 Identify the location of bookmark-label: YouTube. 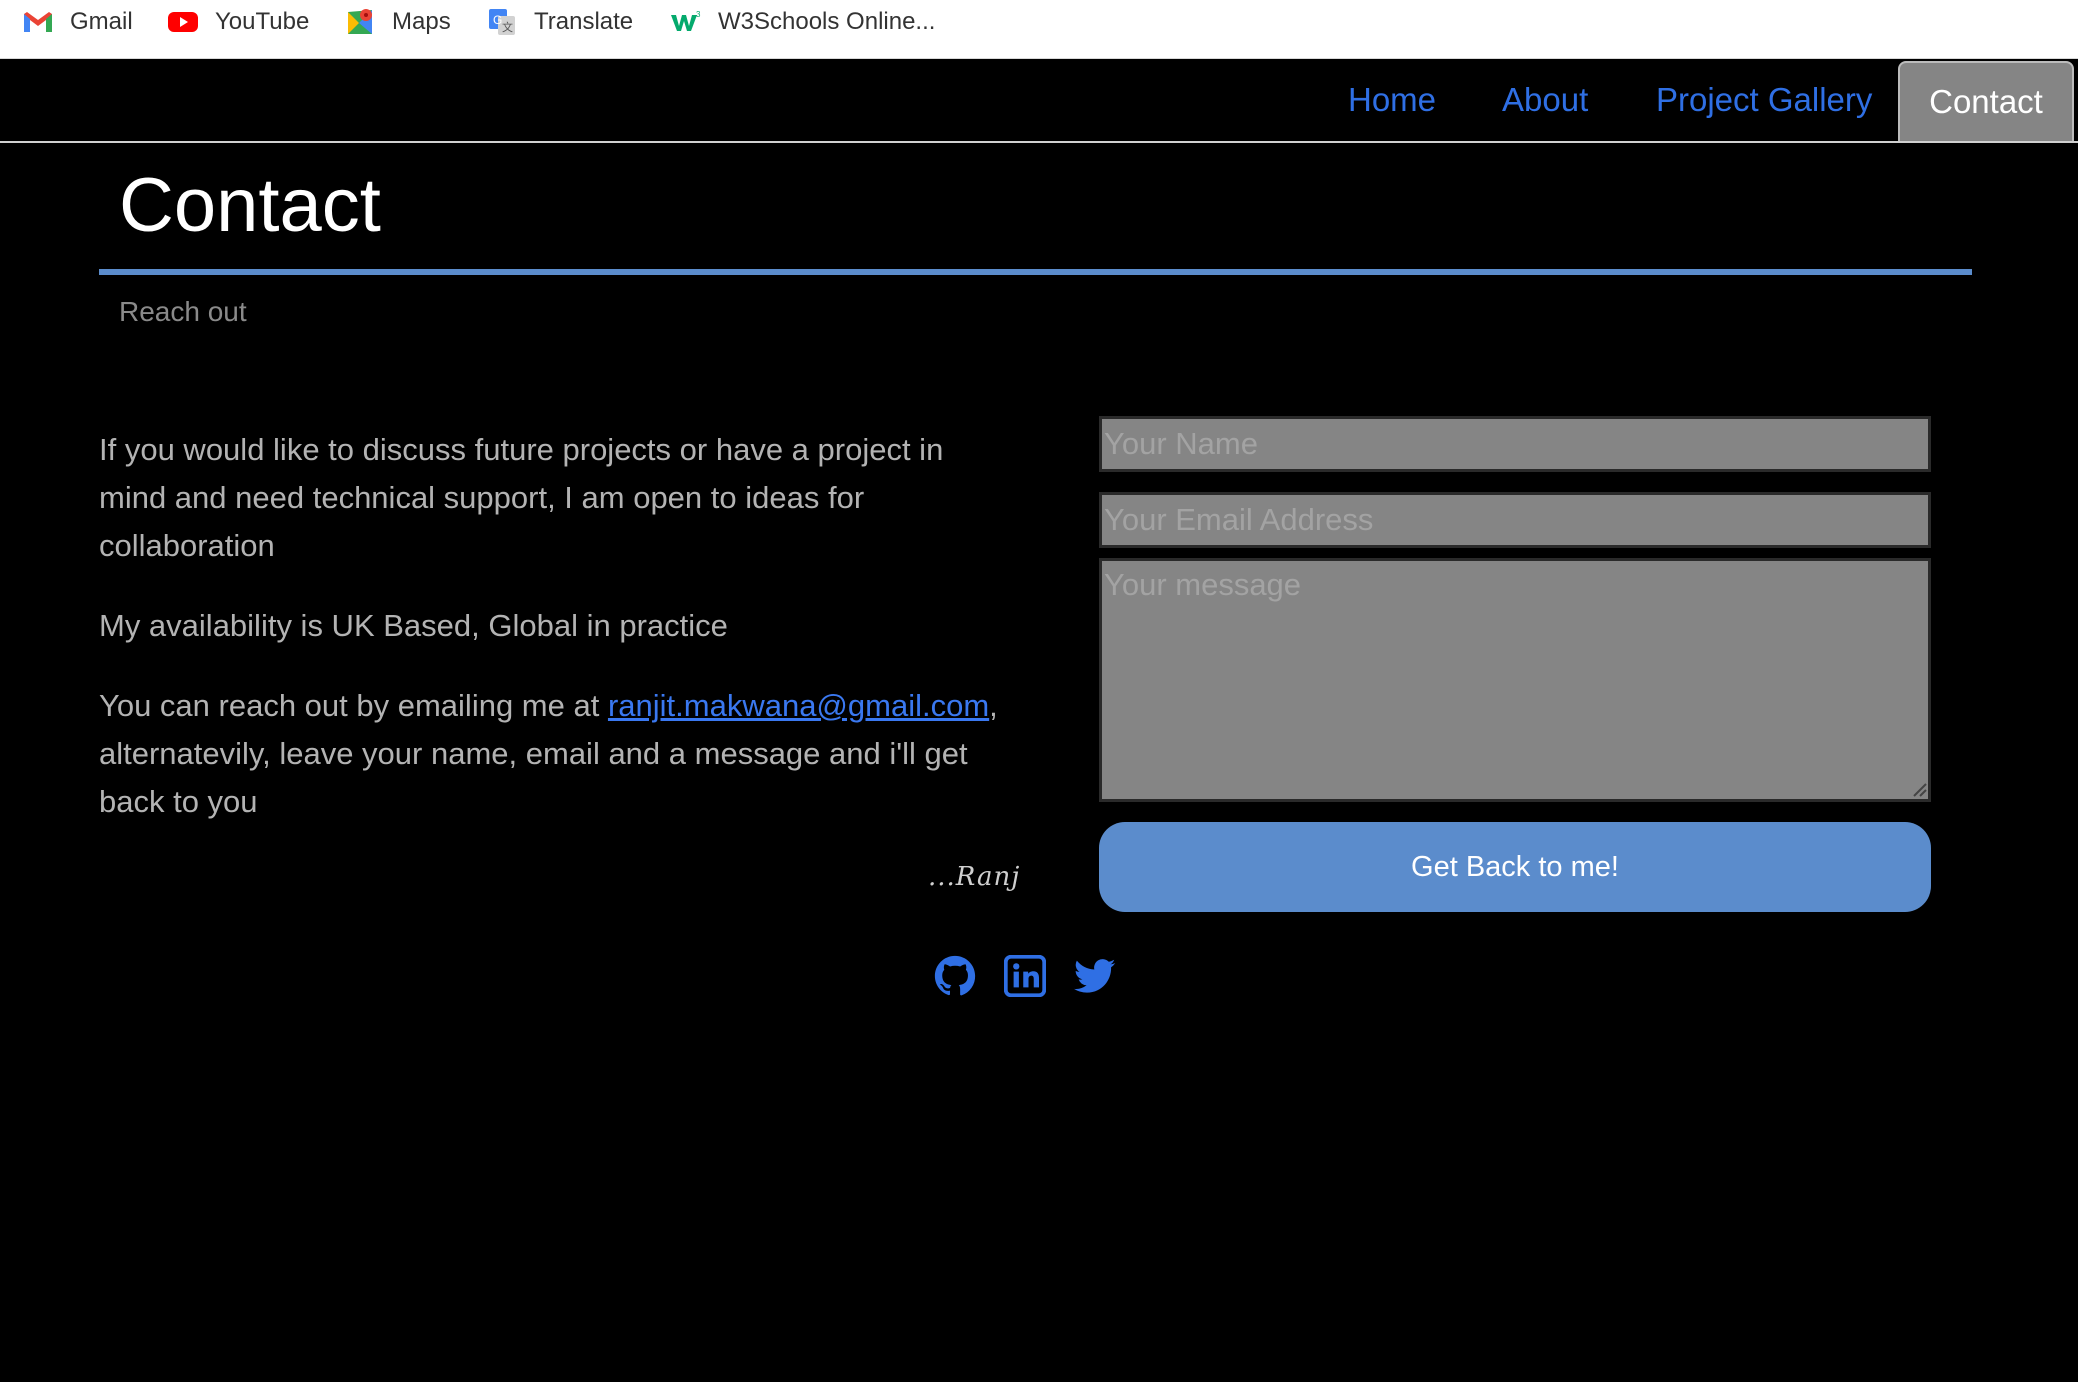
(262, 21).